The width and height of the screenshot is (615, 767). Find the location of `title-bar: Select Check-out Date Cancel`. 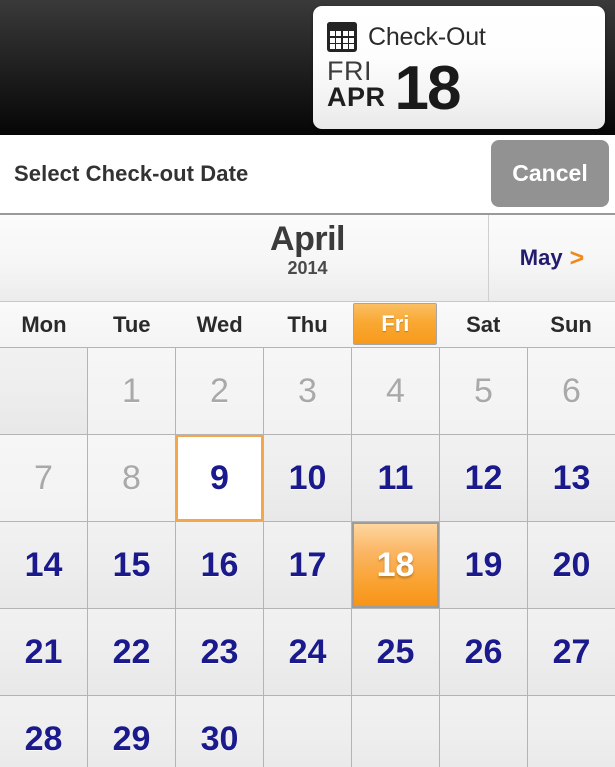

title-bar: Select Check-out Date Cancel is located at coordinates (307, 175).